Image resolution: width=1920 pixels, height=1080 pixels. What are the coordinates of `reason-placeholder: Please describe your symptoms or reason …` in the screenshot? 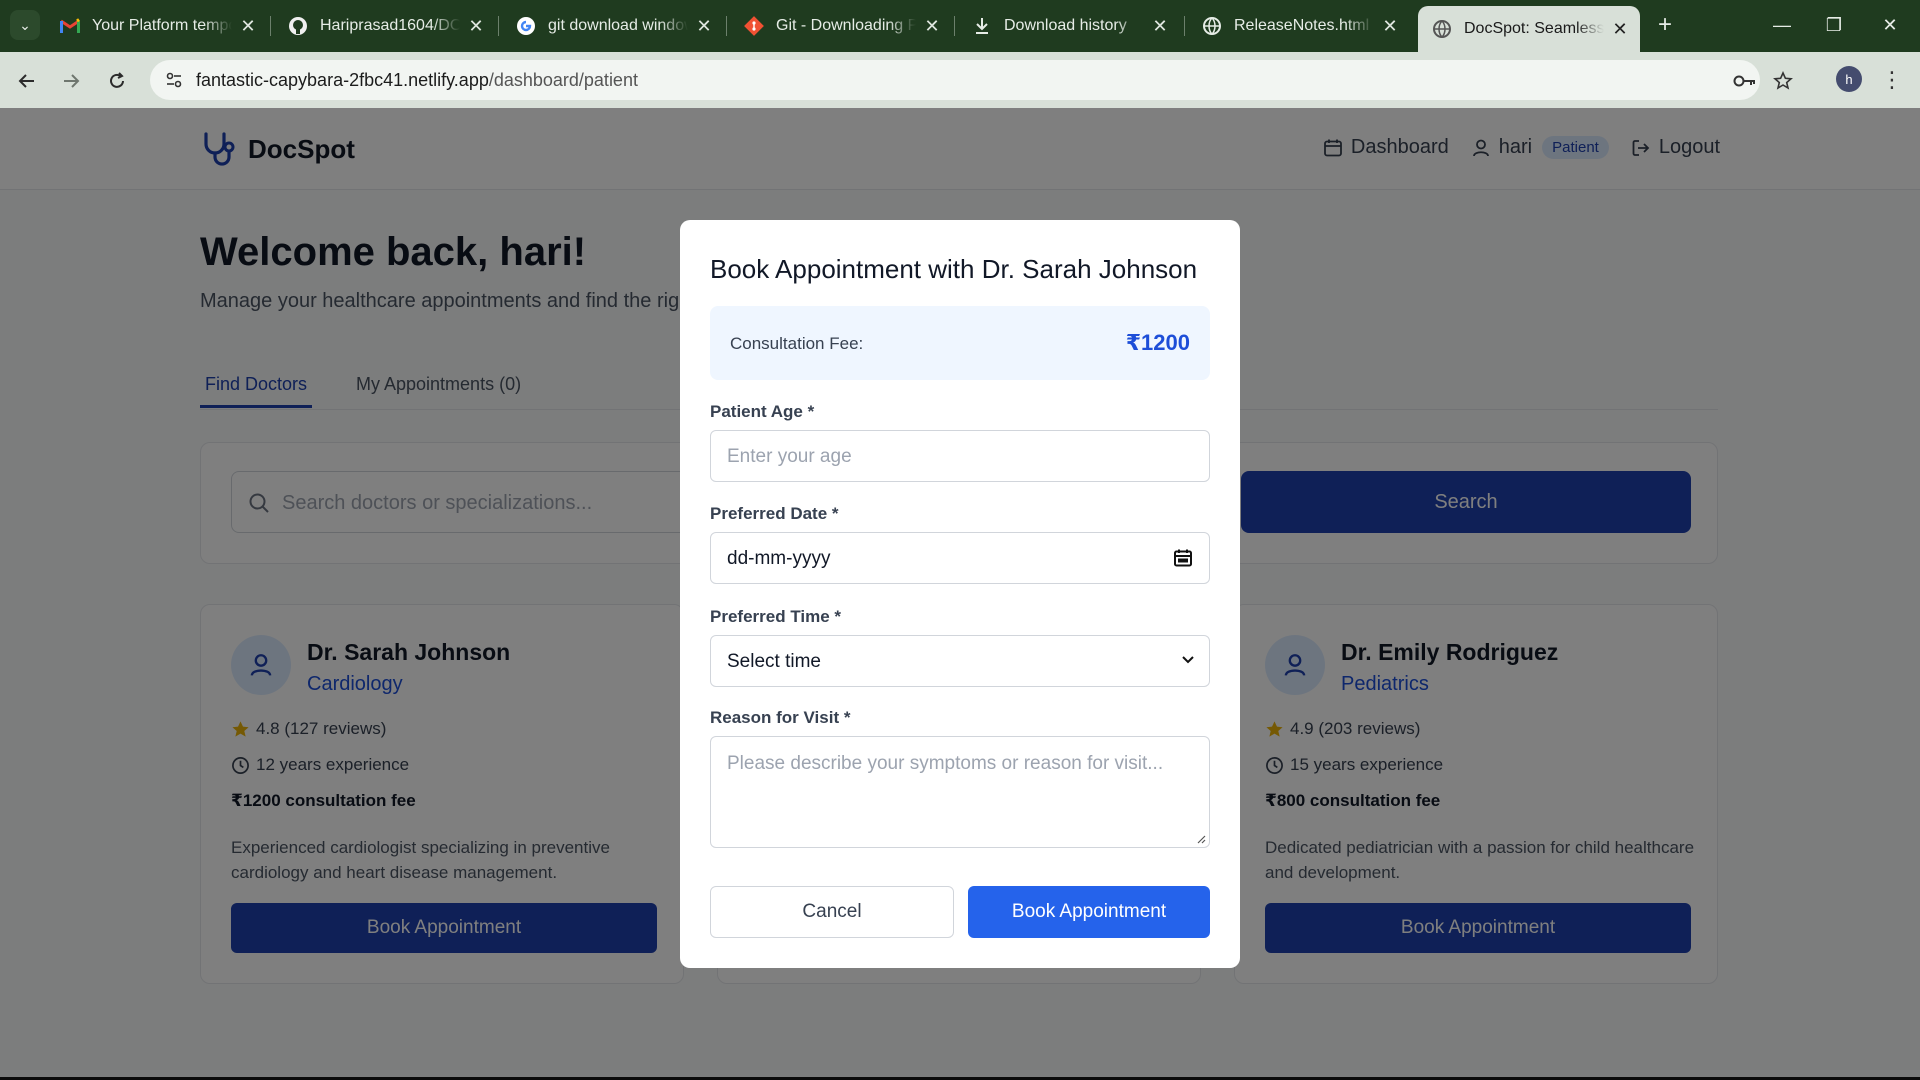 It's located at (945, 763).